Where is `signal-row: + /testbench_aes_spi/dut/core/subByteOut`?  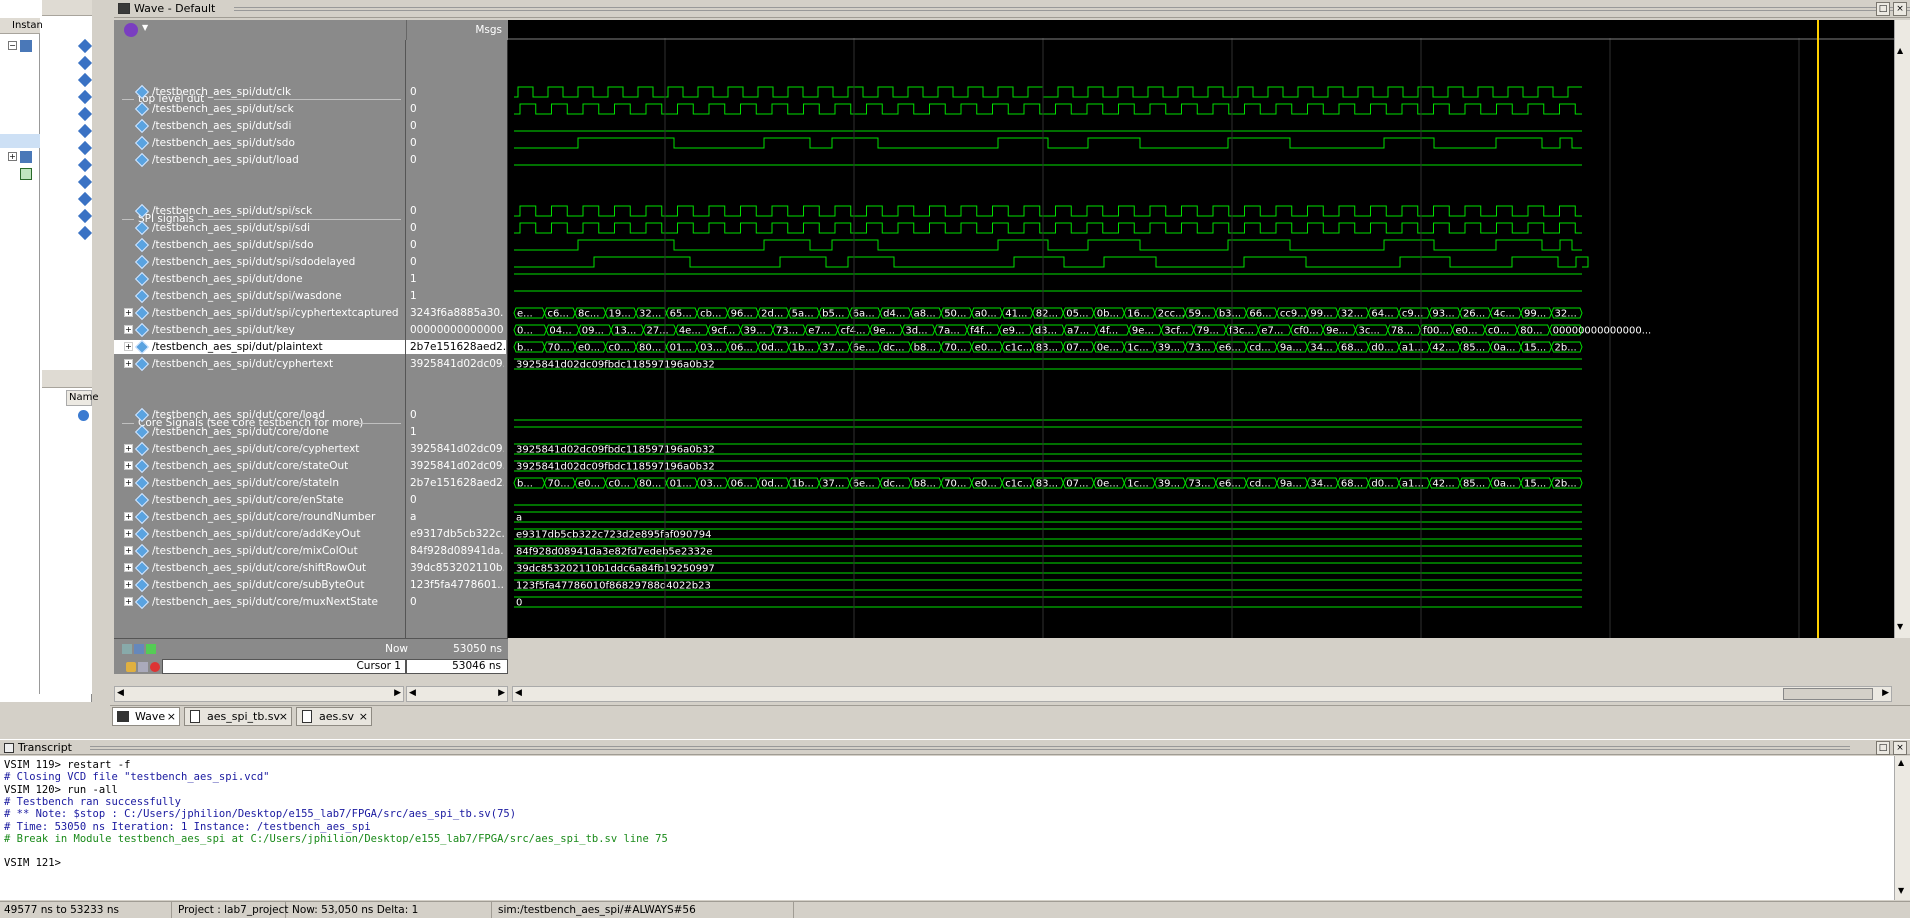
signal-row: + /testbench_aes_spi/dut/core/subByteOut is located at coordinates (259, 585).